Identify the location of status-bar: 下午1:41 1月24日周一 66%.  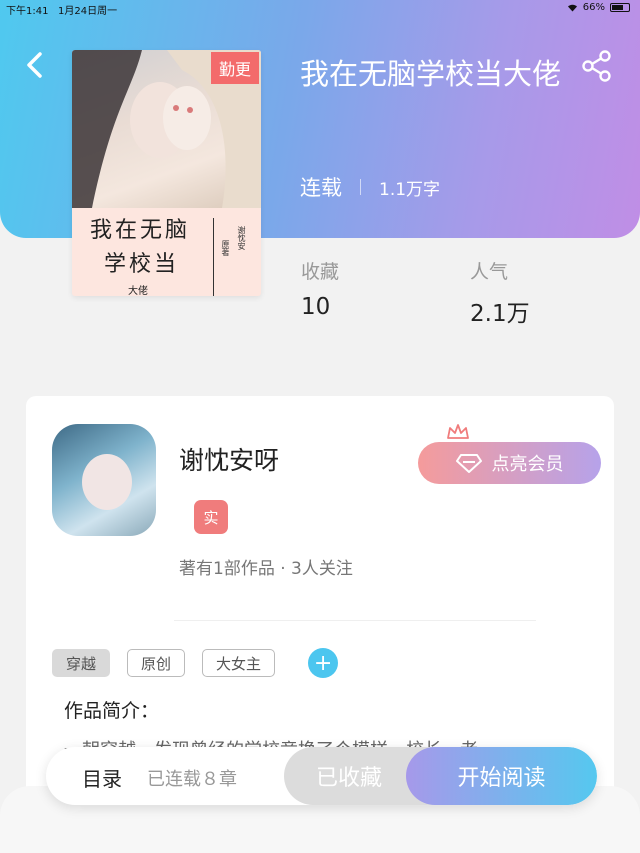
(320, 9).